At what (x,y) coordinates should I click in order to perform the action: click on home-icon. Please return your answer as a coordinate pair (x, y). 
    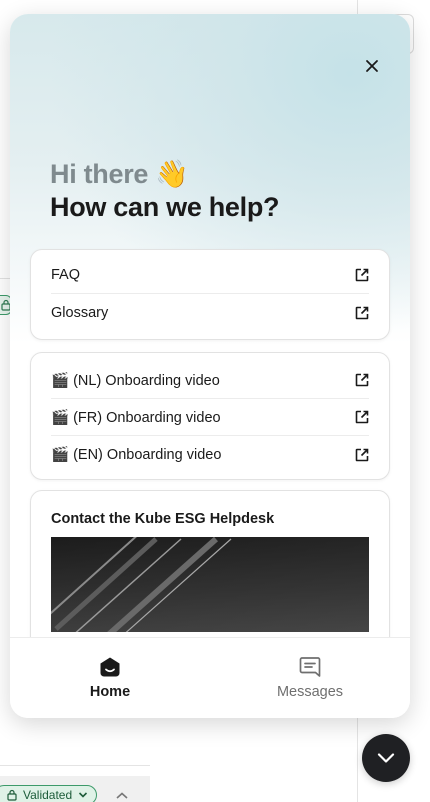
    Looking at the image, I should click on (110, 667).